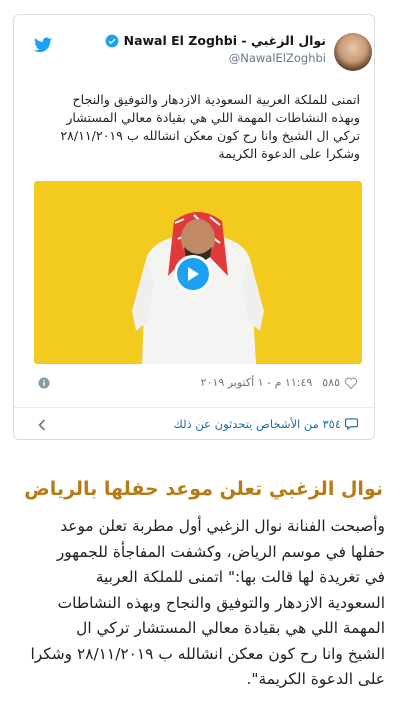  Describe the element at coordinates (194, 384) in the screenshot. I see `tweet-meta: ٥٨٥ ١١:٤٩ م - ١ أكتوبر ٢٠١٩` at that location.